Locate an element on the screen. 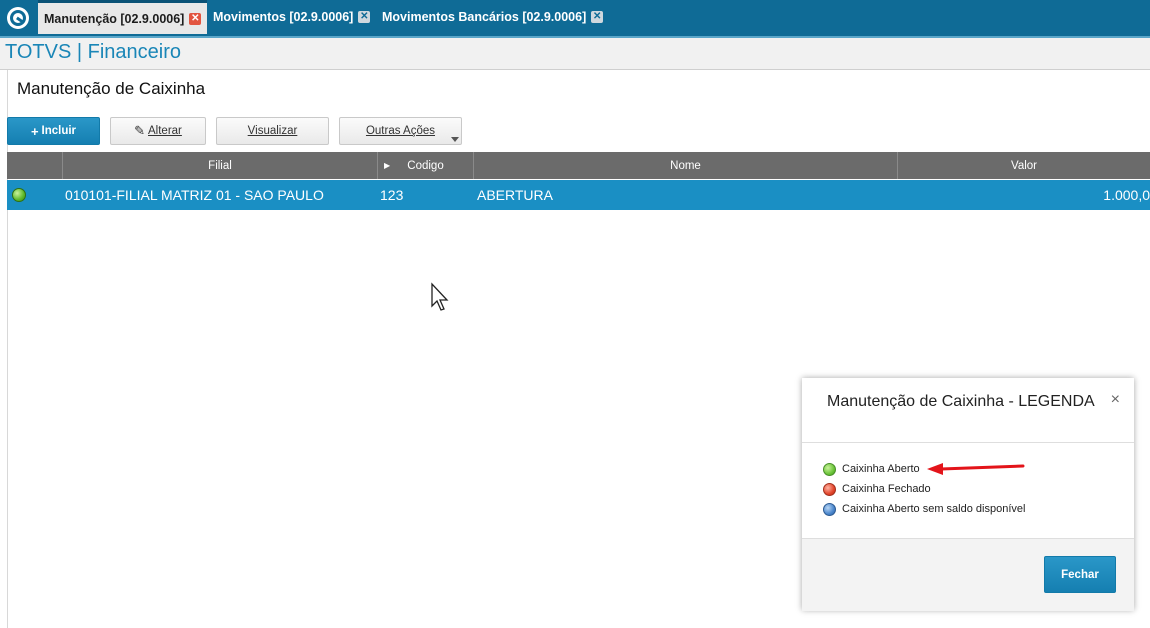  incluir-button: + Incluir is located at coordinates (53, 131).